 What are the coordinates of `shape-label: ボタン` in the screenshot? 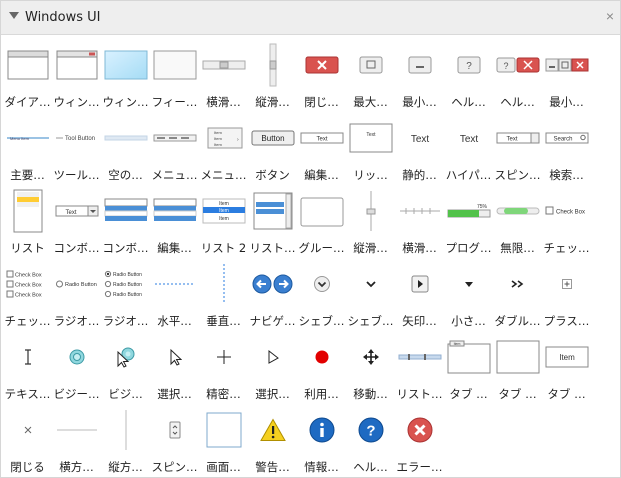 It's located at (272, 175).